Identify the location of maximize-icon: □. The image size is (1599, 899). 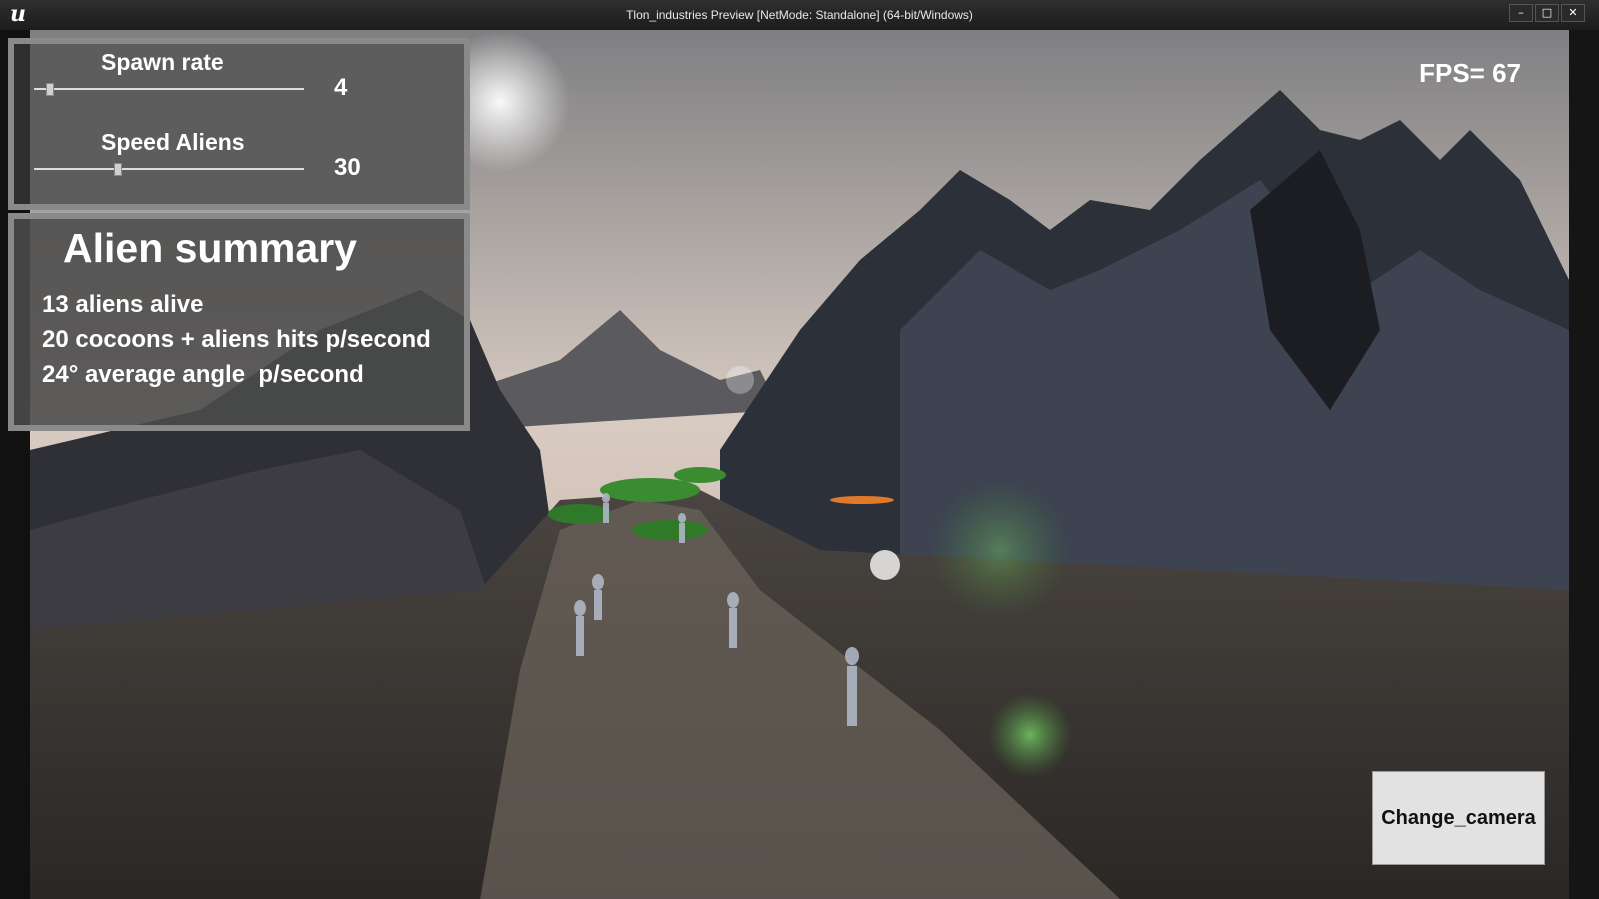
(1547, 13).